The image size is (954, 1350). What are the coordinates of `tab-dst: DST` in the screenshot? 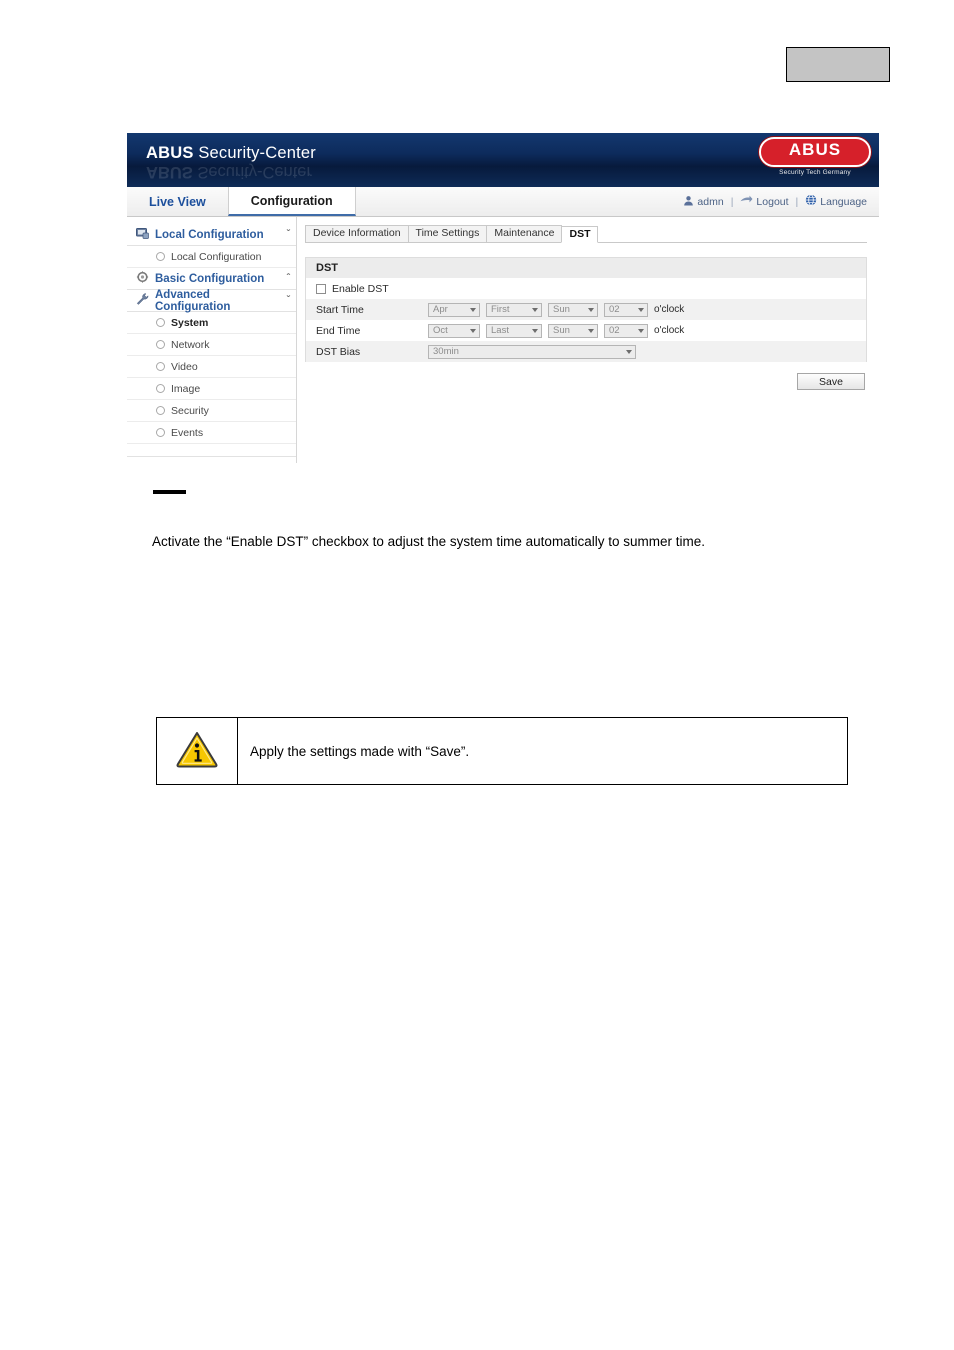 It's located at (580, 234).